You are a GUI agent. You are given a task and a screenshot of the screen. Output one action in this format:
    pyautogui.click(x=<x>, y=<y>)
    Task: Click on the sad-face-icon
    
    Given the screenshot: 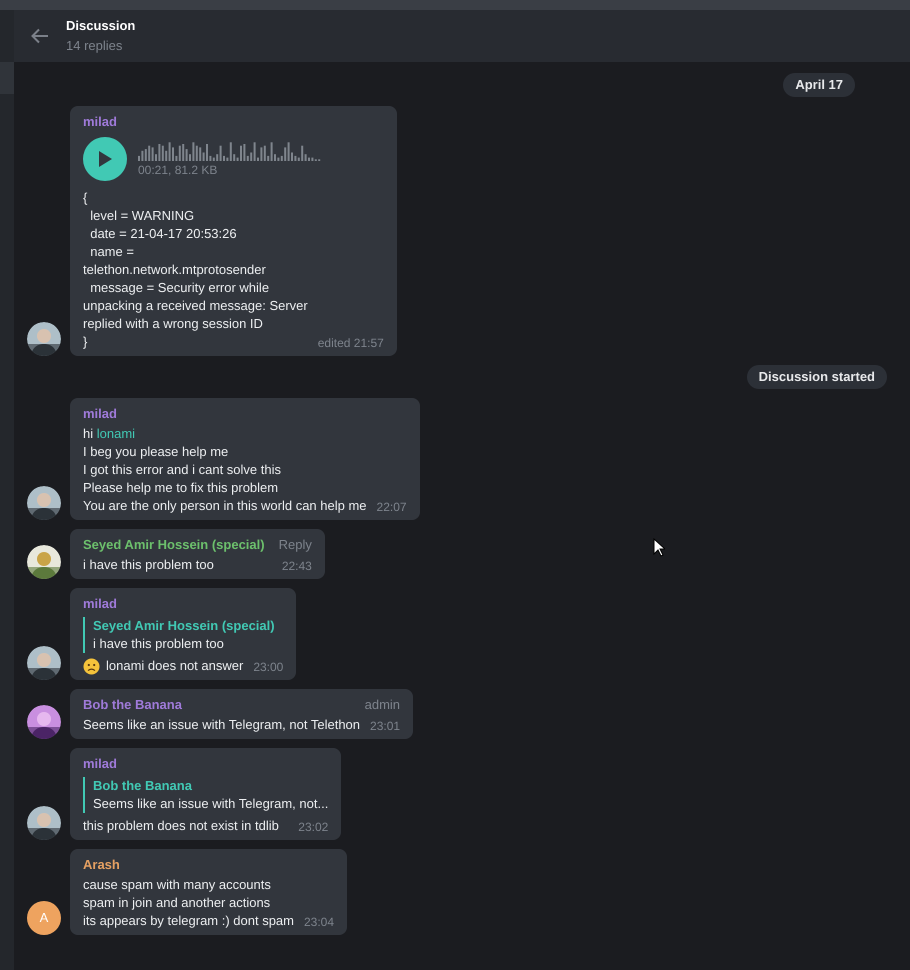 What is the action you would take?
    pyautogui.click(x=91, y=666)
    